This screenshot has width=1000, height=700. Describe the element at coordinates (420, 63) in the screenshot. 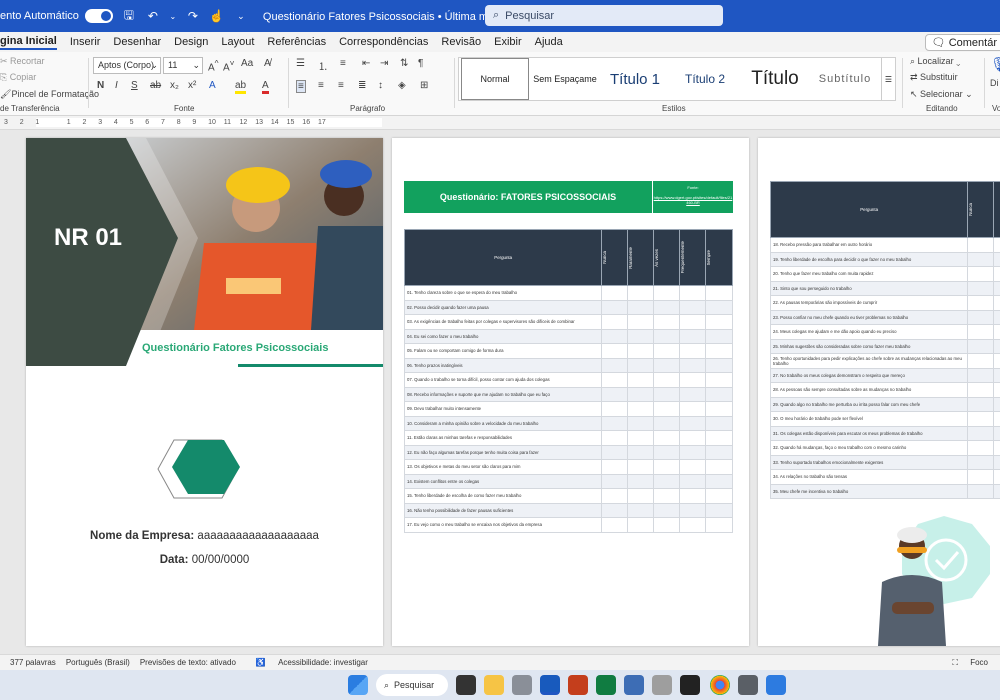

I see `show-marks-icon: ¶` at that location.